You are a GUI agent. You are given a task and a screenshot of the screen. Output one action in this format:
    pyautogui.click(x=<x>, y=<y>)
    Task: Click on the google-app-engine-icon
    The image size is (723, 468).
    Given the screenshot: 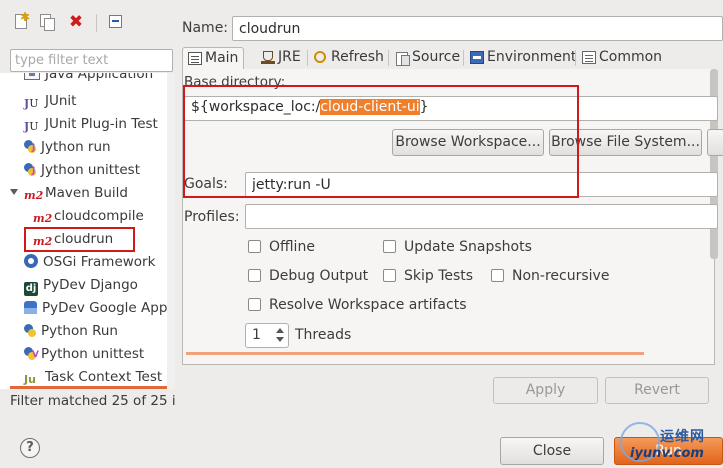 What is the action you would take?
    pyautogui.click(x=30, y=307)
    